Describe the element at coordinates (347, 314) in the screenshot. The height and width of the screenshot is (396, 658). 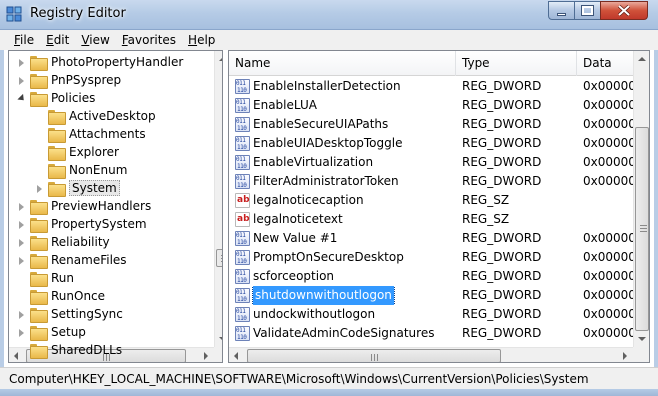
I see `value-name-cell: undockwithoutlogon` at that location.